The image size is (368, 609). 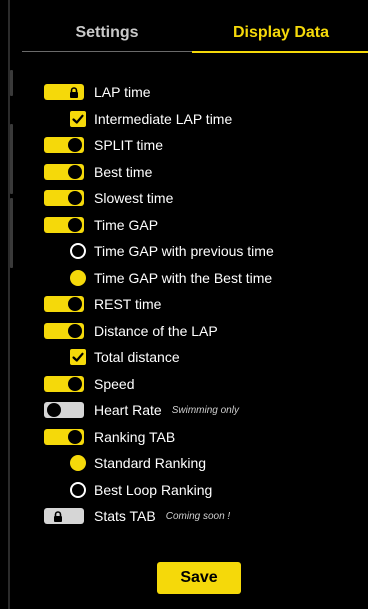 I want to click on toggle-row: Heart Rate Swimming only, so click(x=141, y=410).